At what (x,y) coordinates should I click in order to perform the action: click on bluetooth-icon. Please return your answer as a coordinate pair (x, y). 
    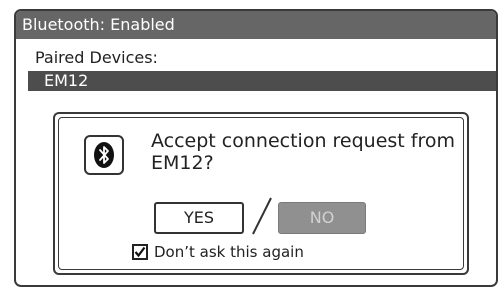
    Looking at the image, I should click on (104, 155).